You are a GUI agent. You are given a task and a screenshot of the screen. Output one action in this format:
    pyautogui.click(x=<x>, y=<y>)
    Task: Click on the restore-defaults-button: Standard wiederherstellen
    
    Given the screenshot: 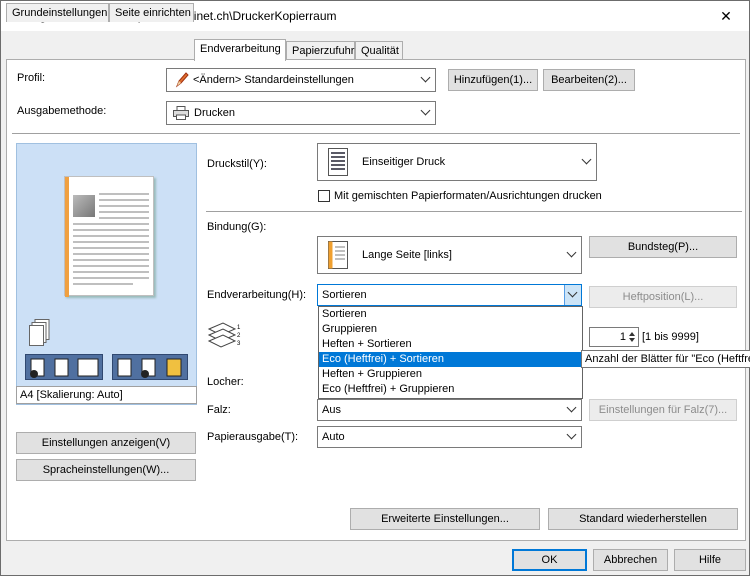 What is the action you would take?
    pyautogui.click(x=643, y=519)
    